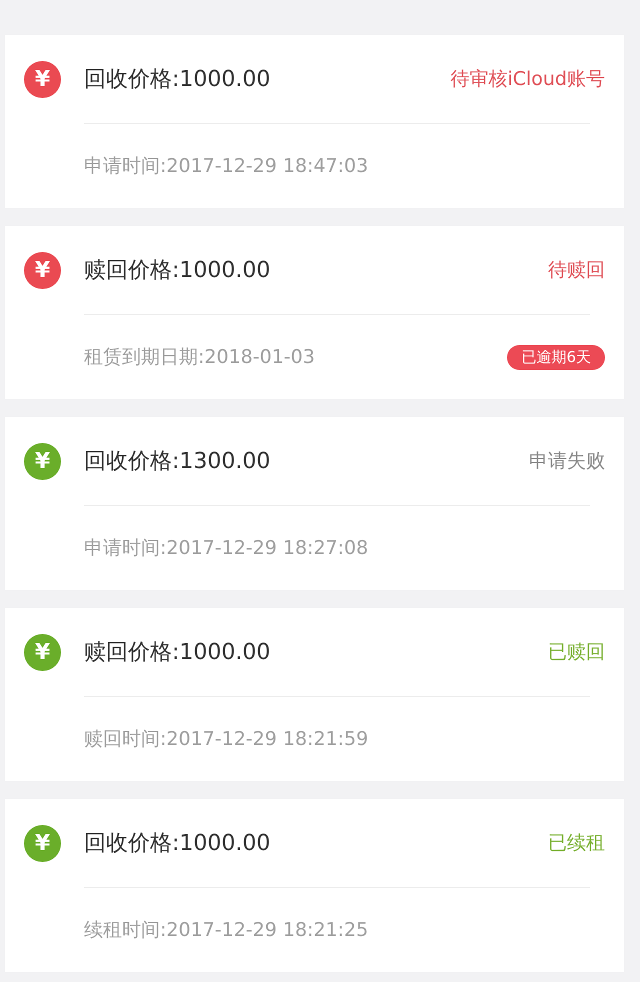  Describe the element at coordinates (567, 461) in the screenshot. I see `status-label: 申请失败` at that location.